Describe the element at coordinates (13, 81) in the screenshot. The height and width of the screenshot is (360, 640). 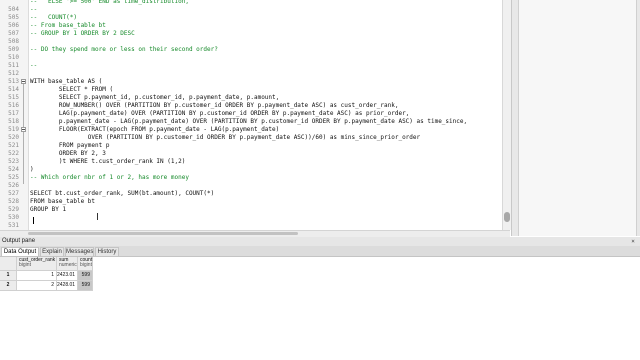
I see `line-number: 513` at that location.